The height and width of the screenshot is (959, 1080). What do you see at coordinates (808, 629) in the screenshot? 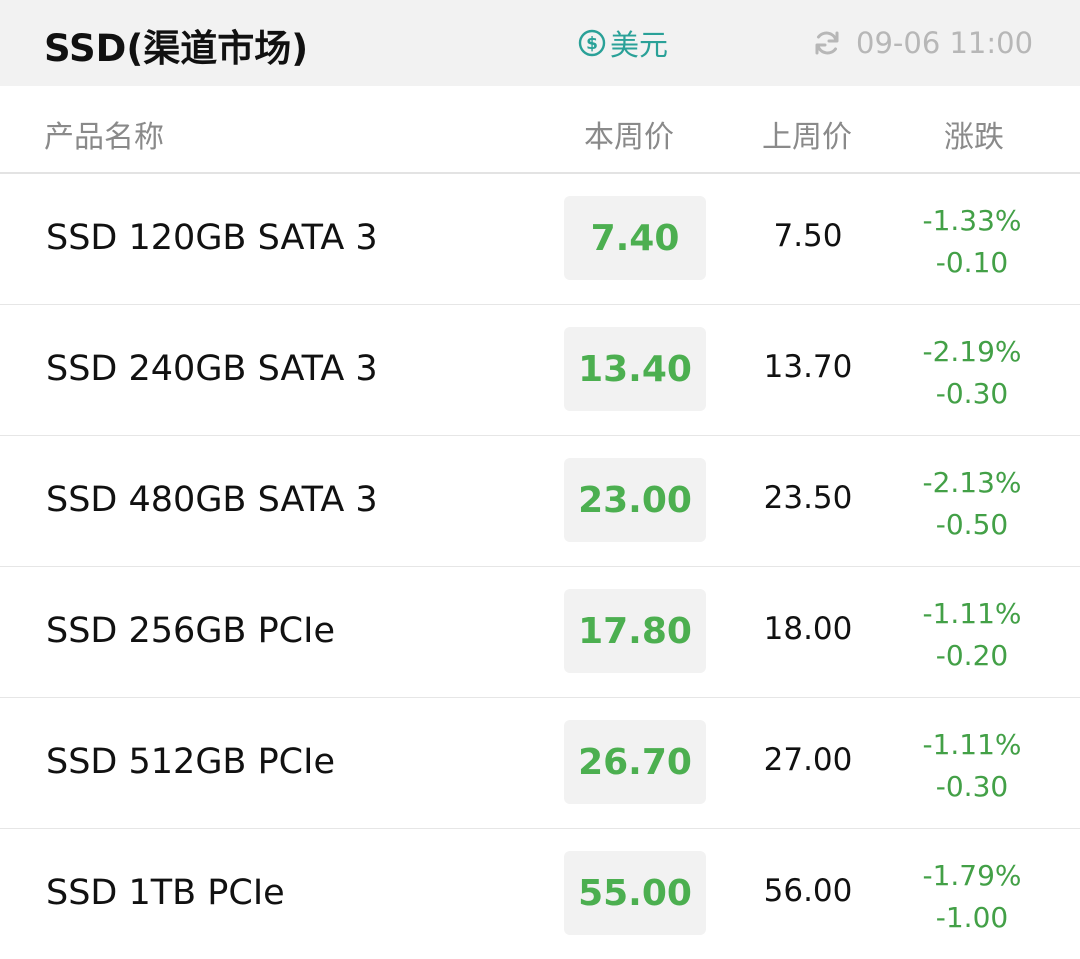
I see `last-week-price: 18.00` at bounding box center [808, 629].